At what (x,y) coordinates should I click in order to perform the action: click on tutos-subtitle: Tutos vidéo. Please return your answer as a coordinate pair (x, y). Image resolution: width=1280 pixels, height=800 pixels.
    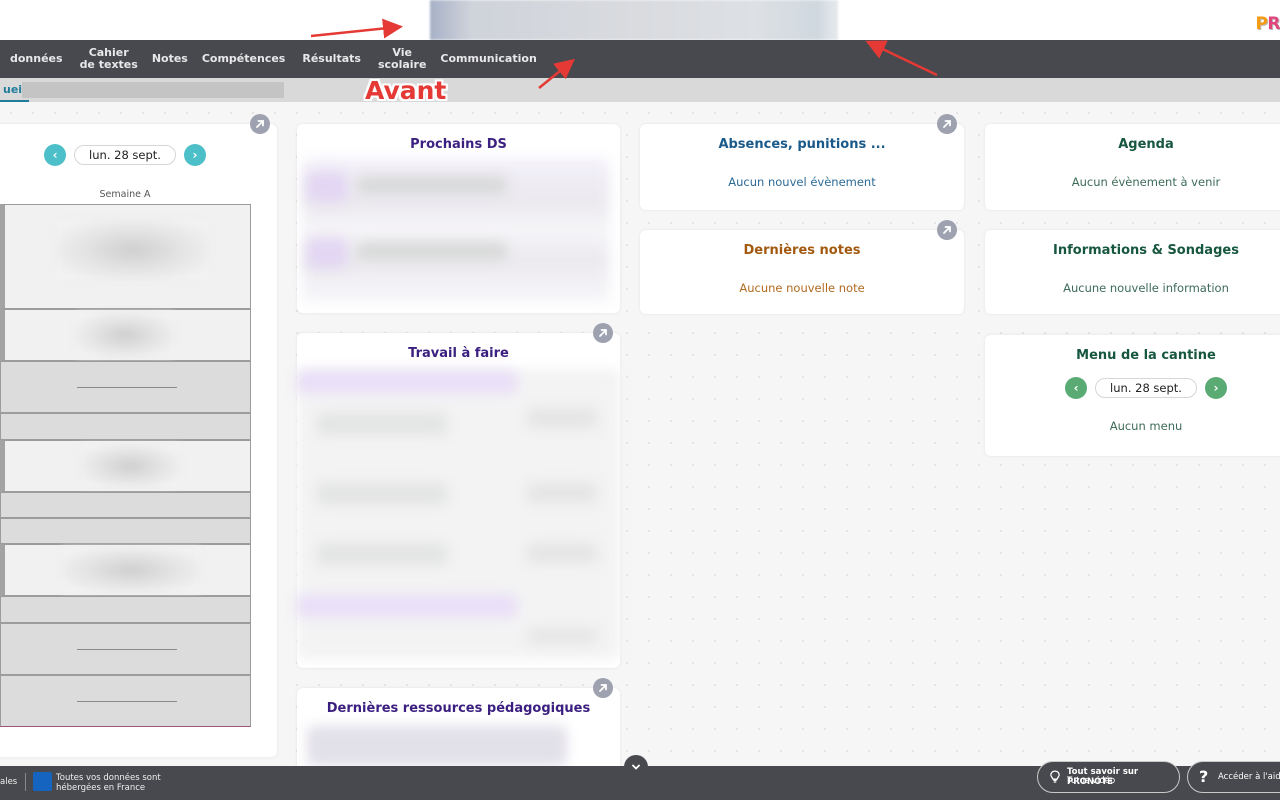
    Looking at the image, I should click on (1091, 781).